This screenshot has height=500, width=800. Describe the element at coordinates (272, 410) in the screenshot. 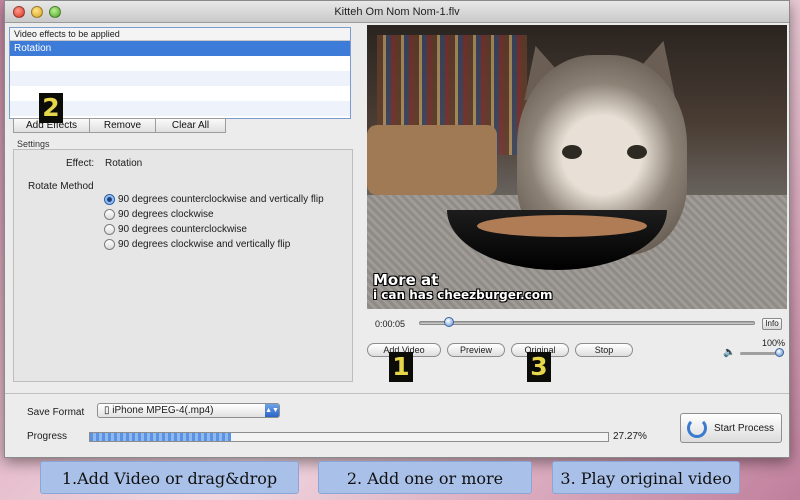

I see `chevron-updown-icon: ▲▼` at that location.